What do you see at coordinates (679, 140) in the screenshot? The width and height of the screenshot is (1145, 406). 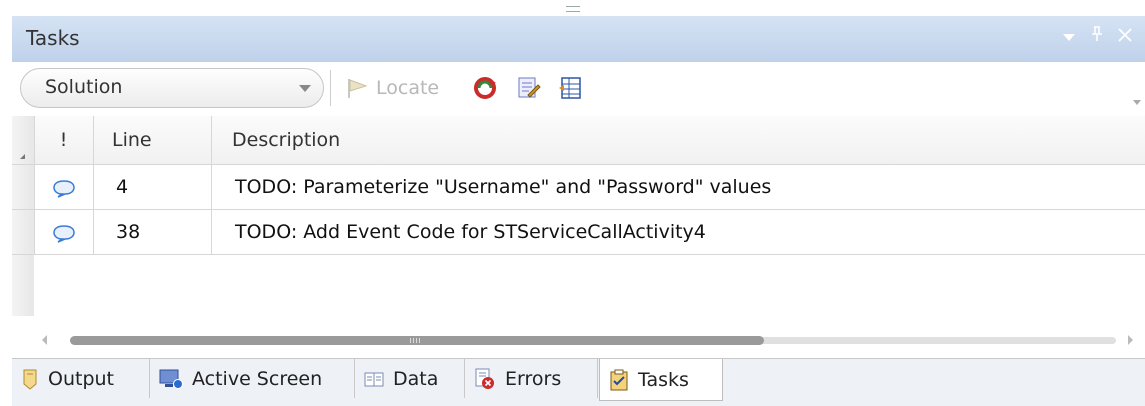 I see `column-header-description: Description` at bounding box center [679, 140].